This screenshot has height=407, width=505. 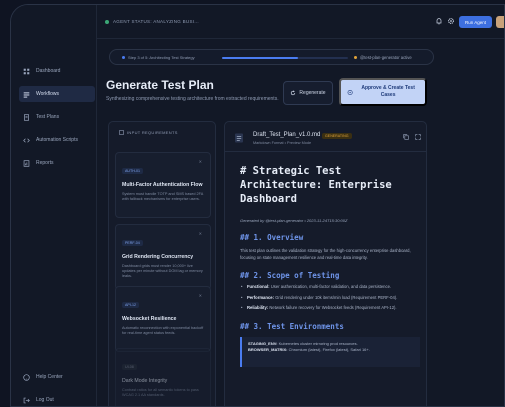 What do you see at coordinates (475, 22) in the screenshot?
I see `run-agent-button: Run Agent` at bounding box center [475, 22].